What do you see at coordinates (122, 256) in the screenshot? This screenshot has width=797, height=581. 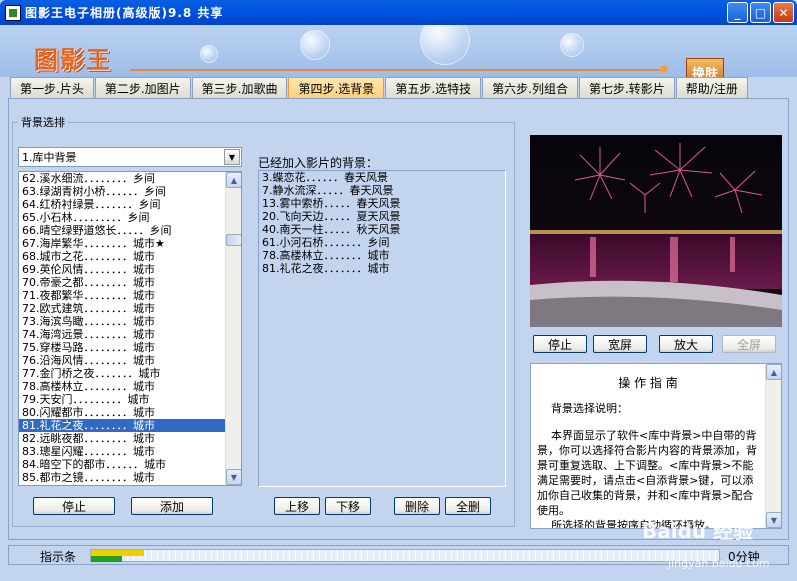 I see `list-item: 68.城市之花．．．．．．．．城市` at bounding box center [122, 256].